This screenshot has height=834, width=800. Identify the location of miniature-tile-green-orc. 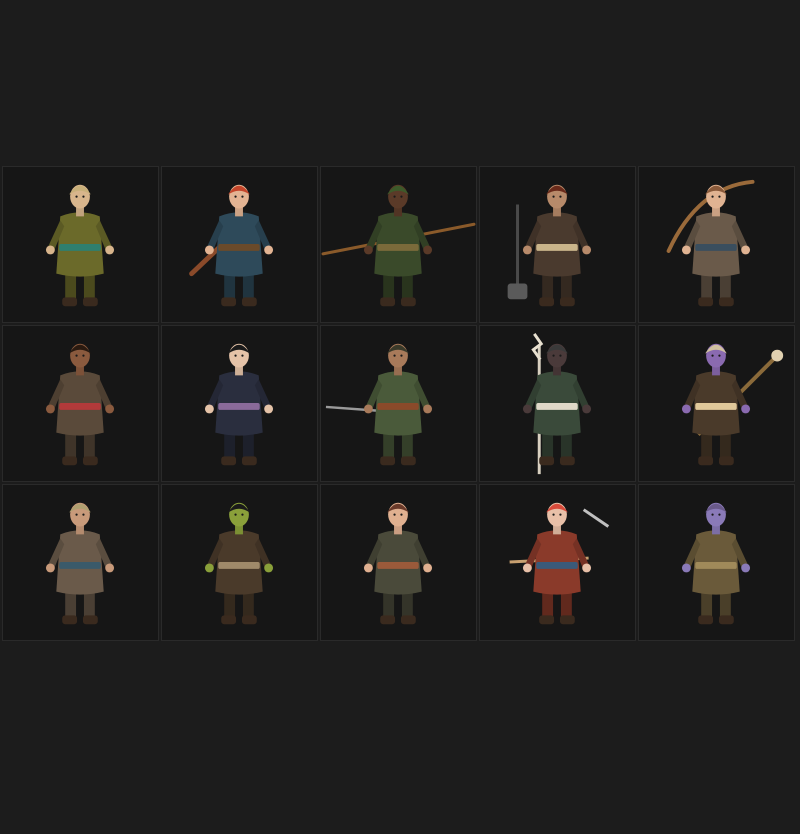
(239, 562).